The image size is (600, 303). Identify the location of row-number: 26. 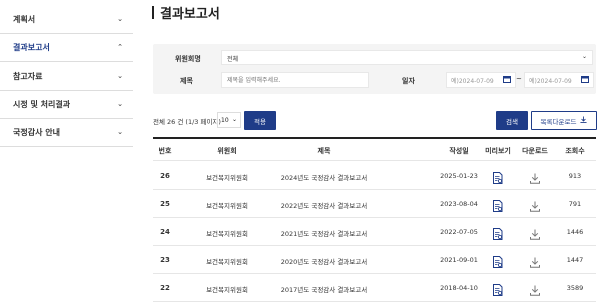
(165, 176).